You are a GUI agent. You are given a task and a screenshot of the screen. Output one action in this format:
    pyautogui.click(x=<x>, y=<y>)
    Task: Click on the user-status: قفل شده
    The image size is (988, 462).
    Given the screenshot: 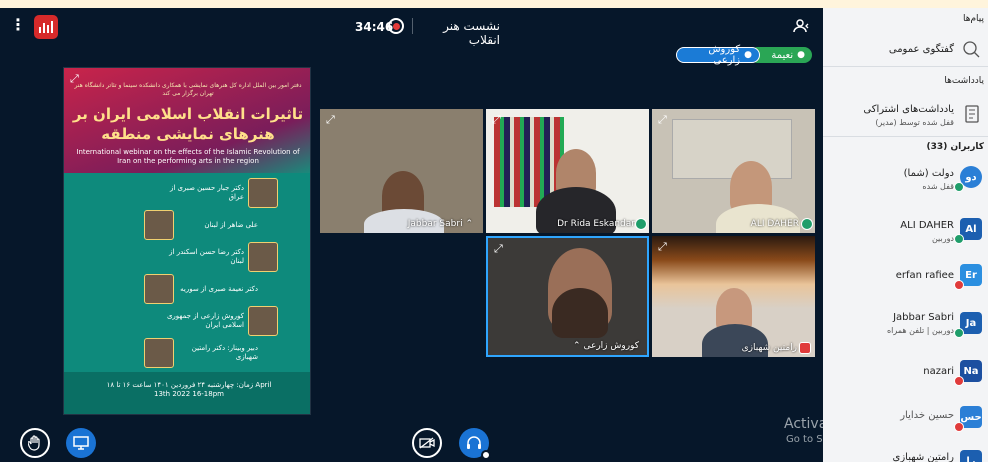 What is the action you would take?
    pyautogui.click(x=938, y=186)
    